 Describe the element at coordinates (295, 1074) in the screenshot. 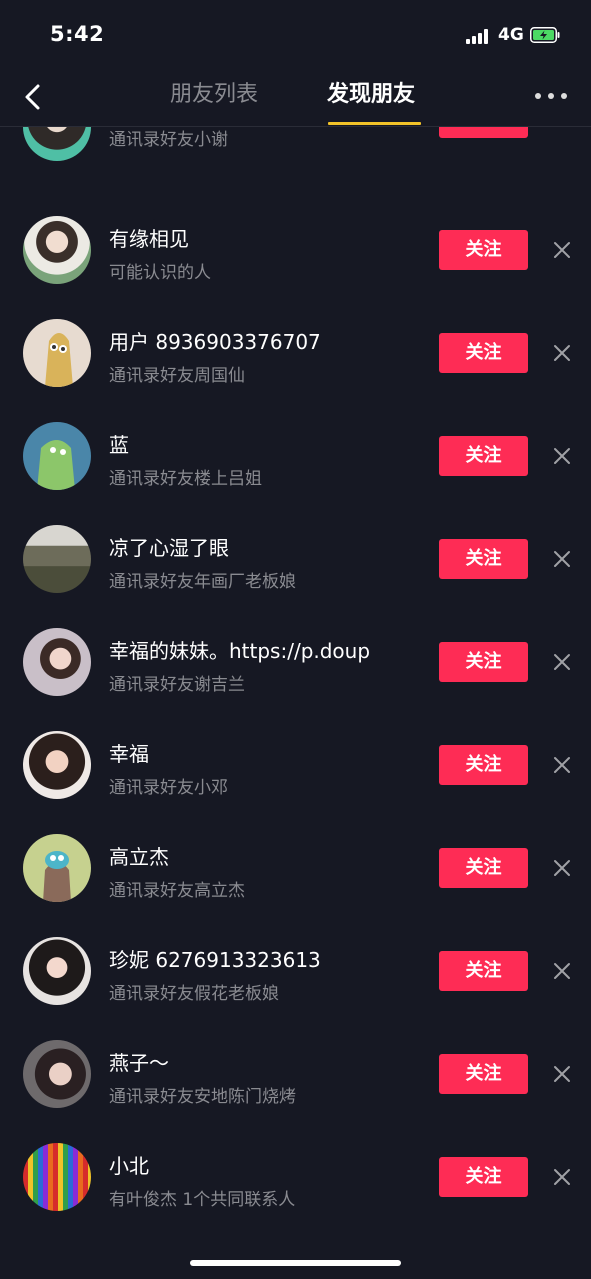

I see `list-item: 燕子～ 通讯录好友安地陈门烧烤 关注` at that location.